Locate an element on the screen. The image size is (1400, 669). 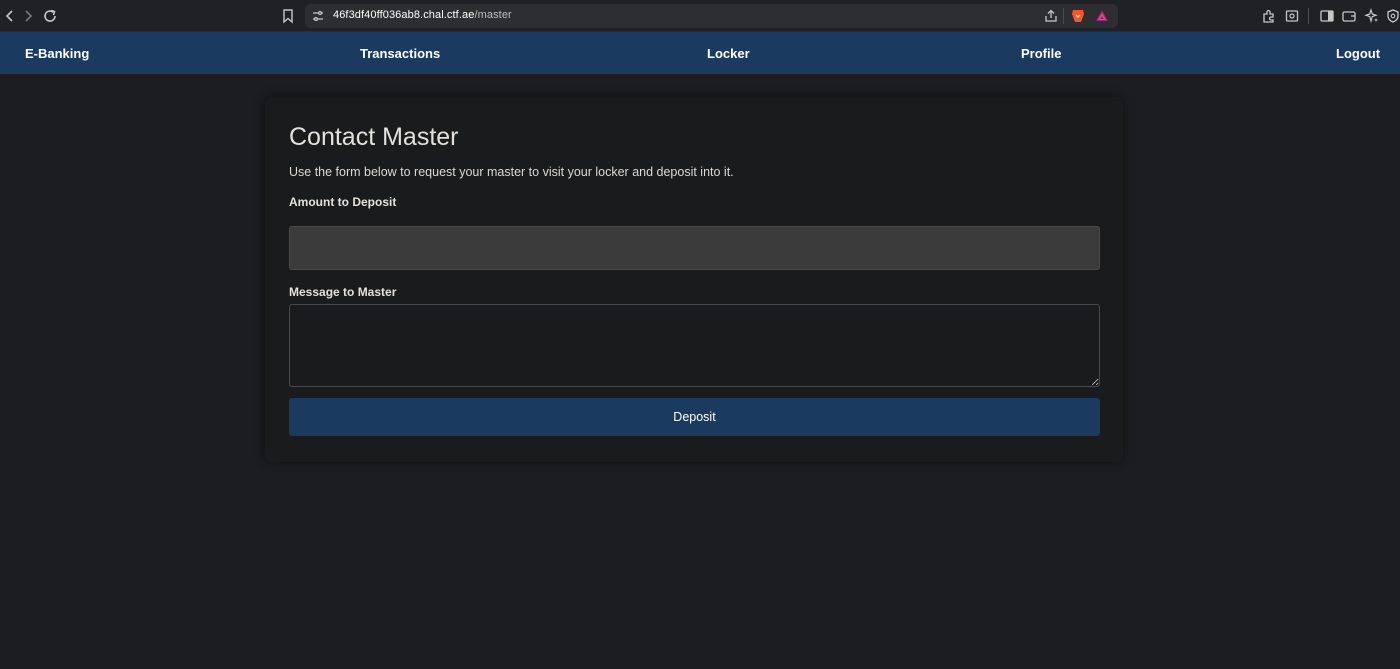
deposit-button: Deposit is located at coordinates (694, 417).